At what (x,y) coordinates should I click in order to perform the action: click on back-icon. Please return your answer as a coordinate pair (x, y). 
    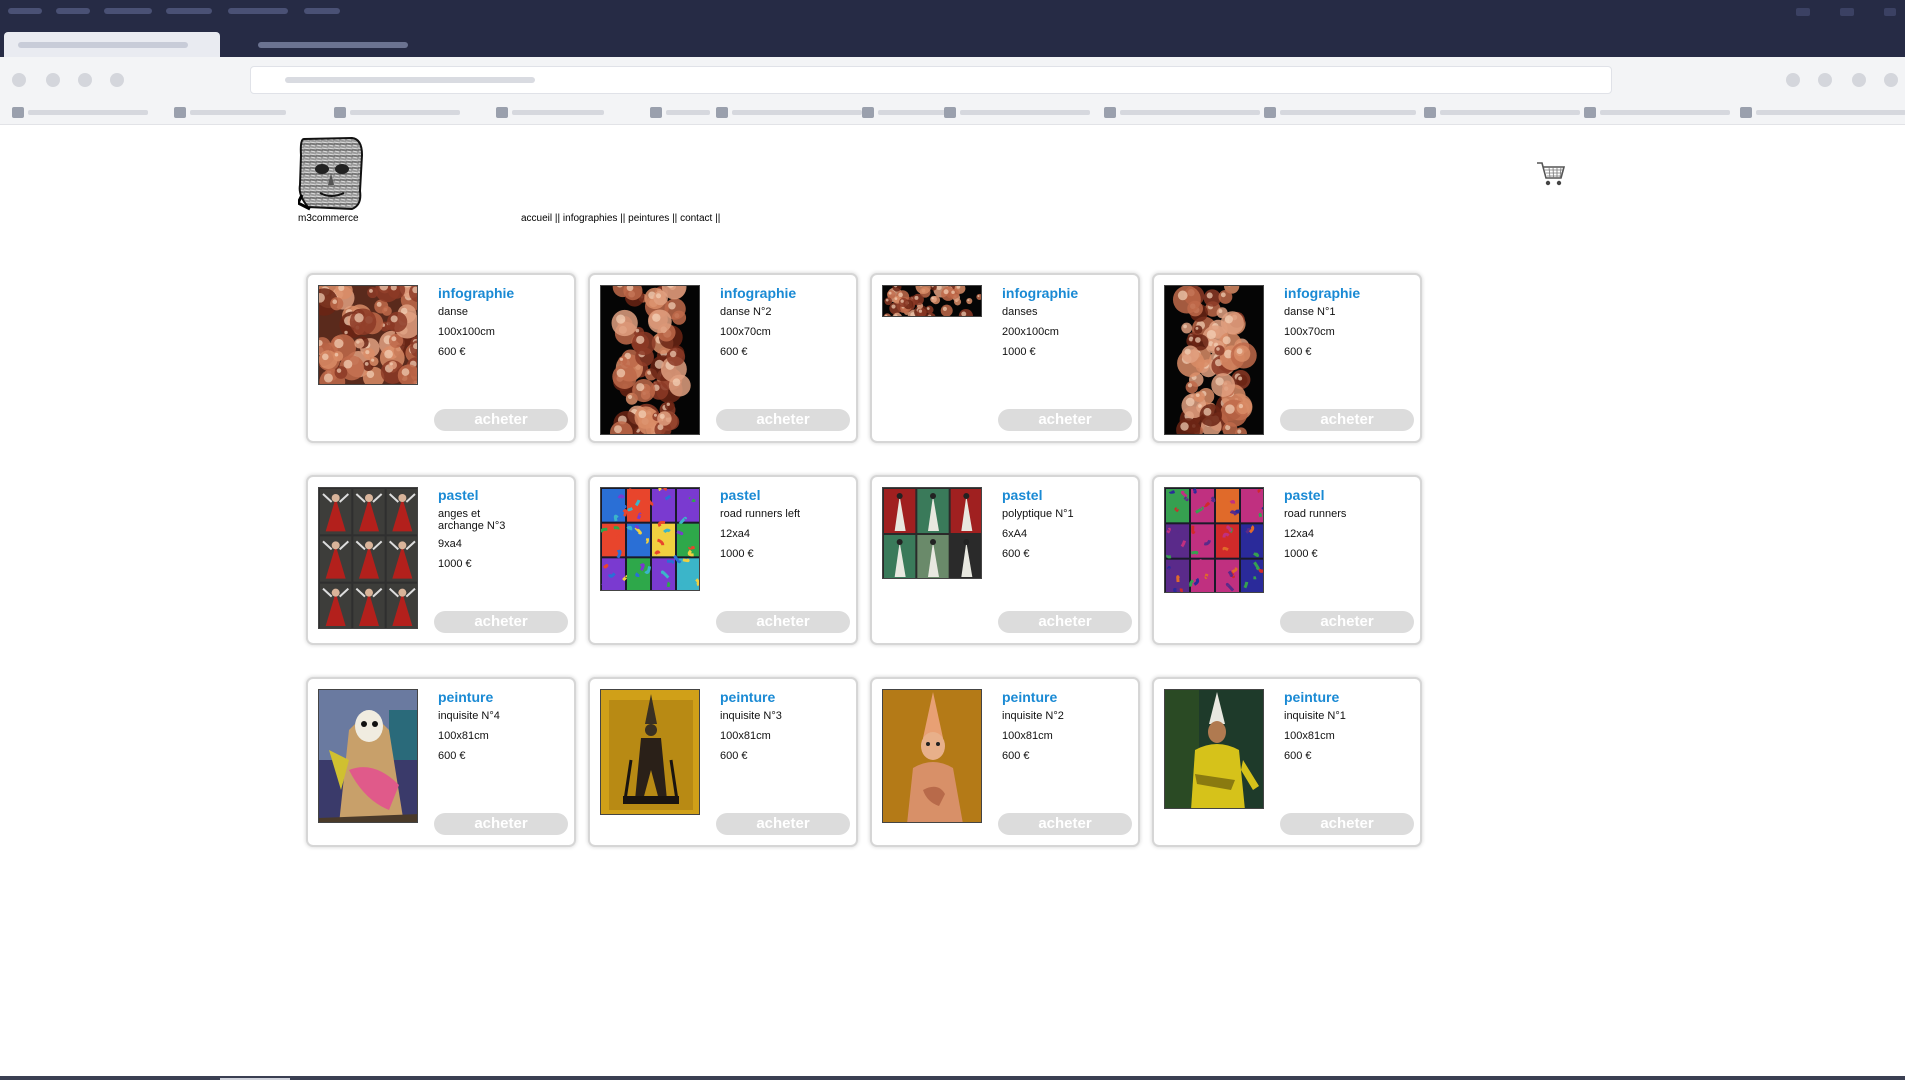
    Looking at the image, I should click on (19, 80).